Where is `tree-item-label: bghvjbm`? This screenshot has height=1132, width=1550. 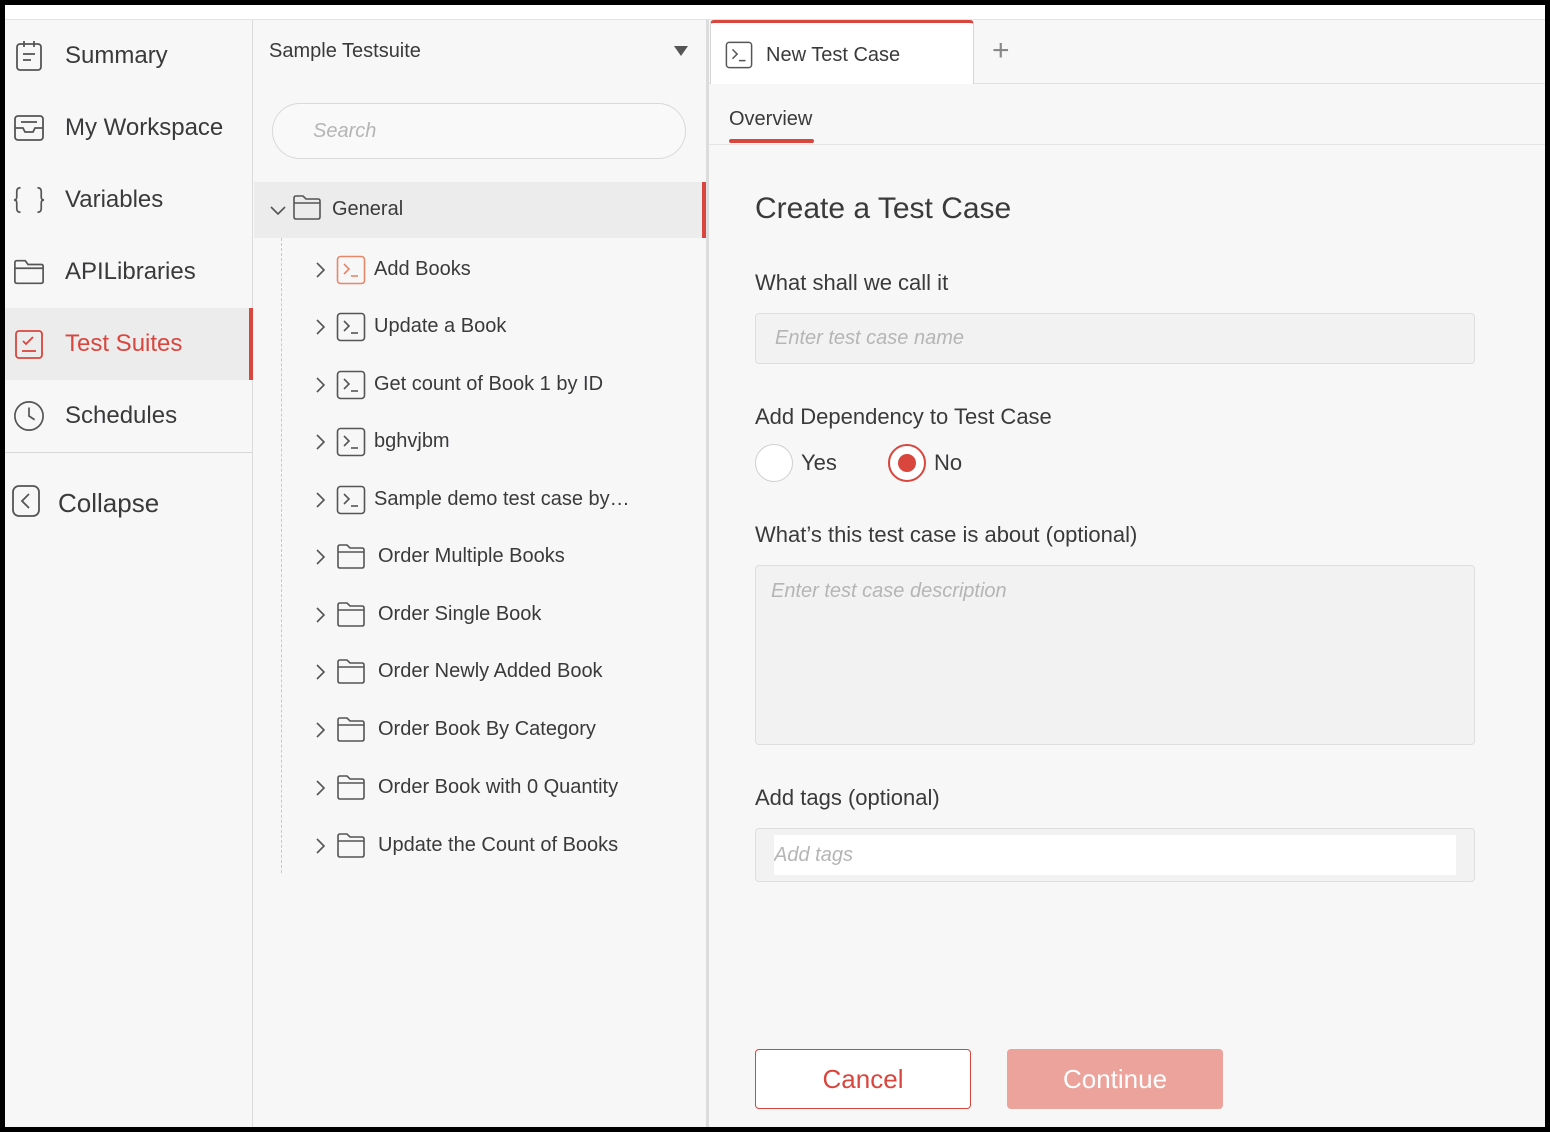 tree-item-label: bghvjbm is located at coordinates (412, 441).